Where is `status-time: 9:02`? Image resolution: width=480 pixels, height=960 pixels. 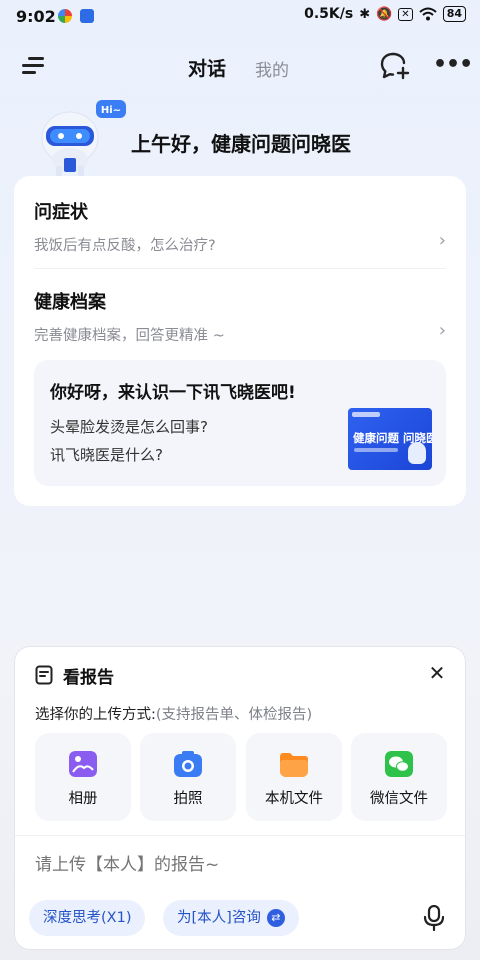
status-time: 9:02 is located at coordinates (36, 16).